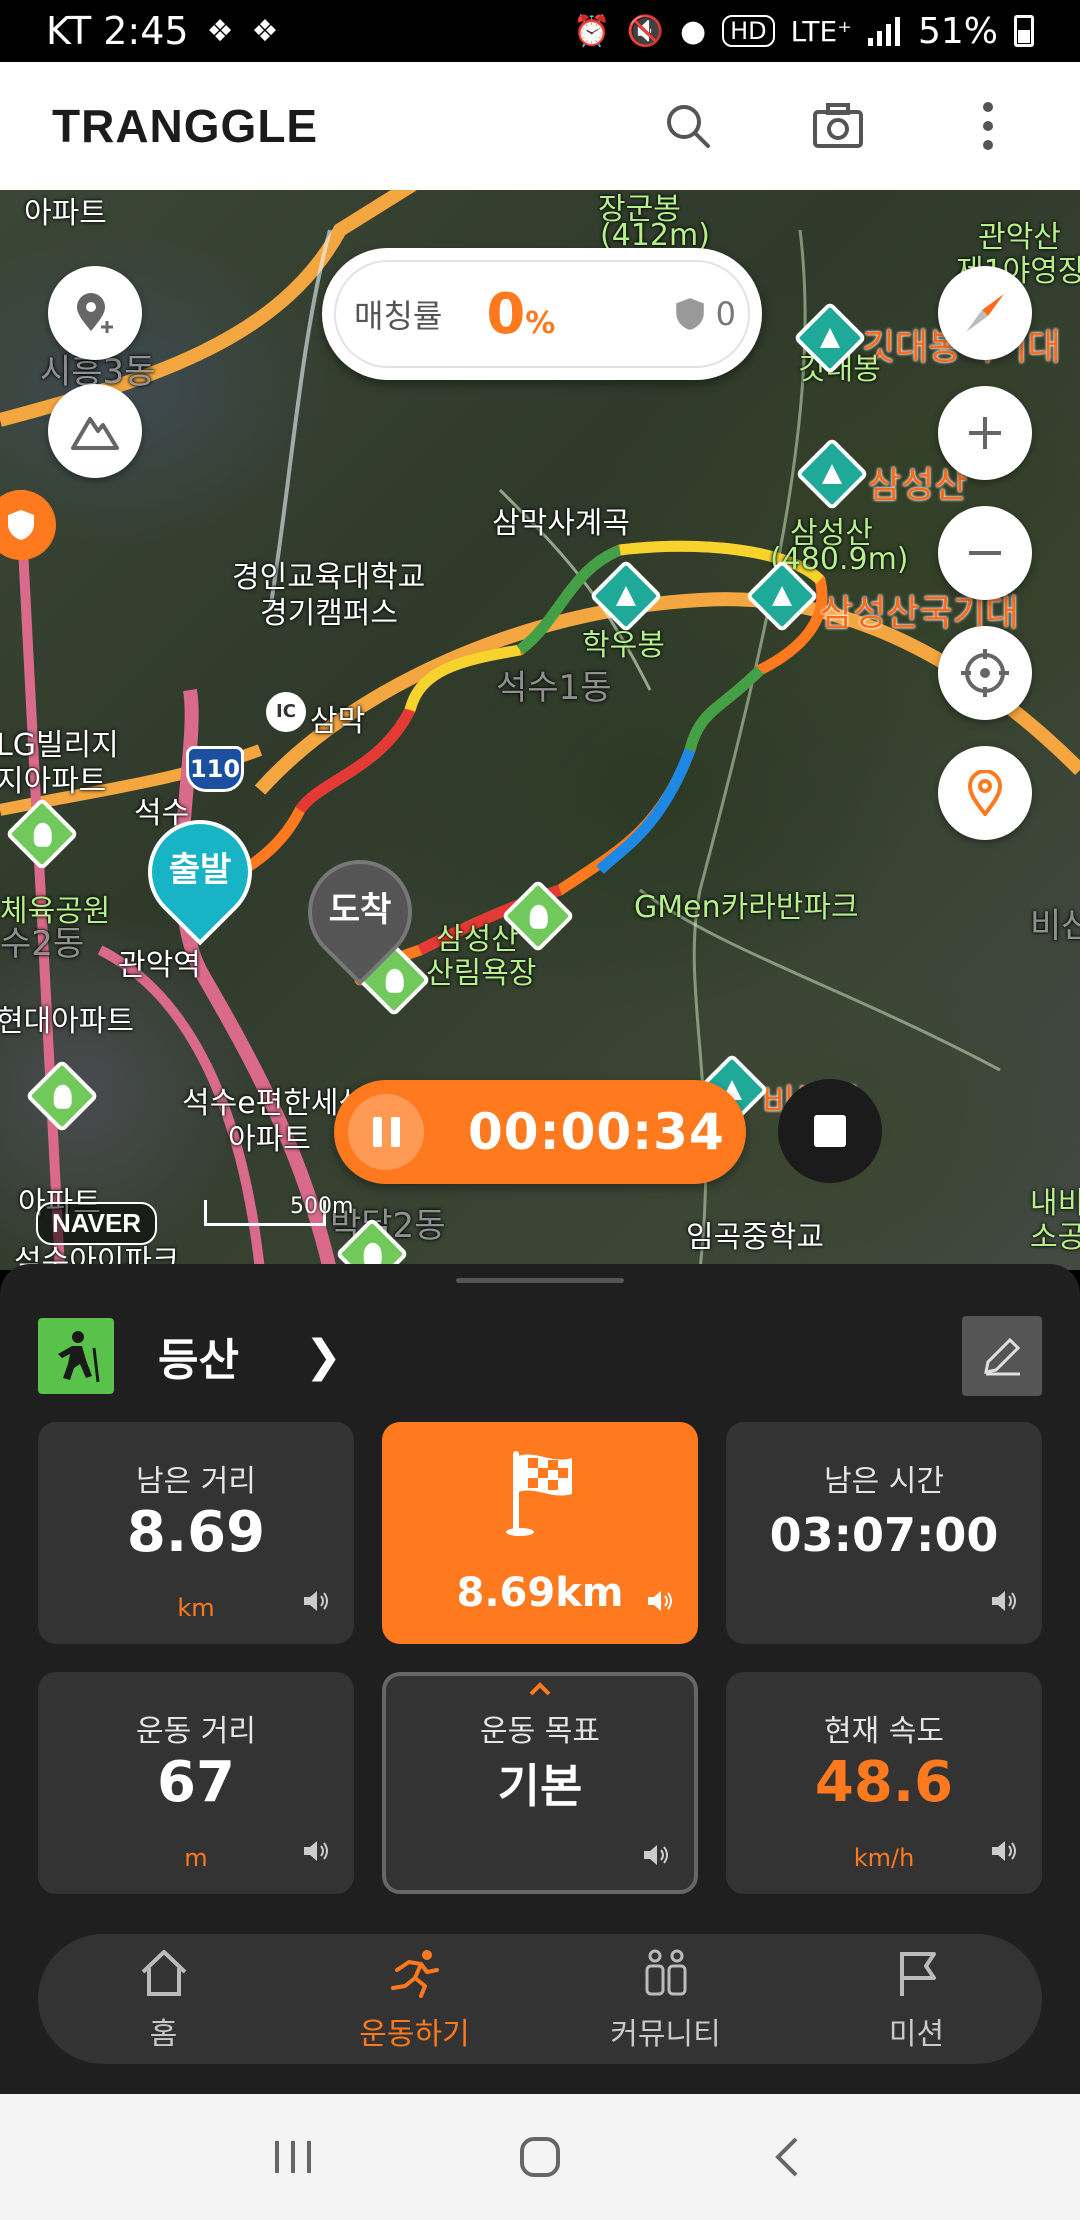  Describe the element at coordinates (985, 553) in the screenshot. I see `zoom-out-button` at that location.